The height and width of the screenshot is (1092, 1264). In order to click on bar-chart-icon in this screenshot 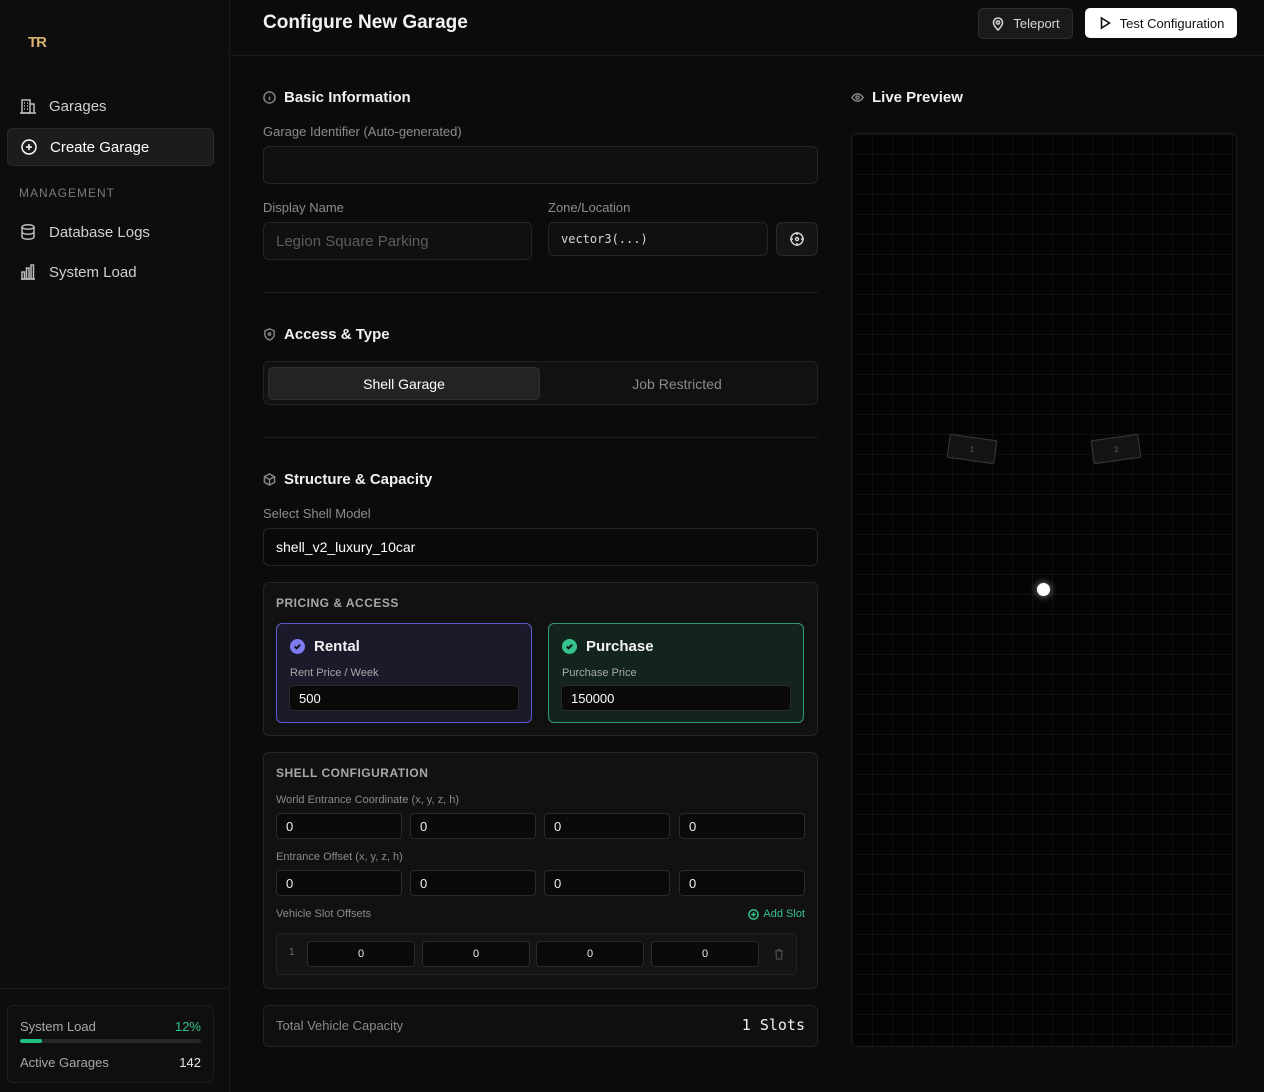, I will do `click(28, 272)`.